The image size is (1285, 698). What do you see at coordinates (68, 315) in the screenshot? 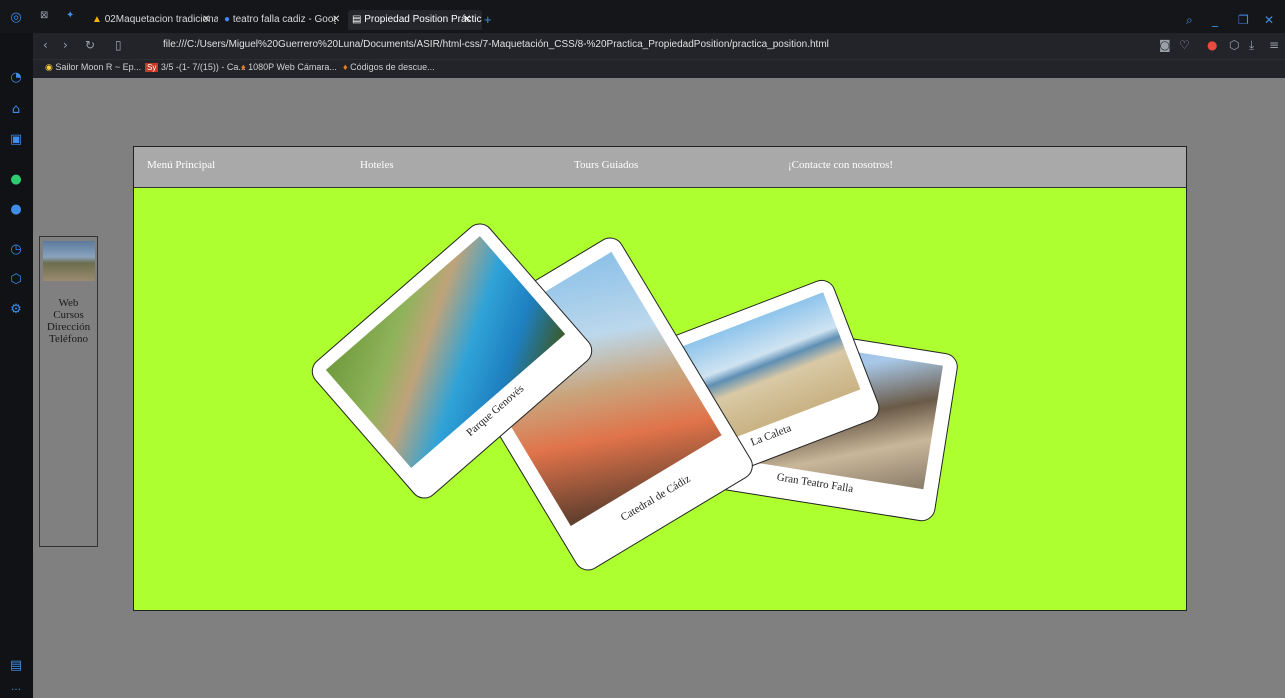
I see `aside-line-cursos: Cursos` at bounding box center [68, 315].